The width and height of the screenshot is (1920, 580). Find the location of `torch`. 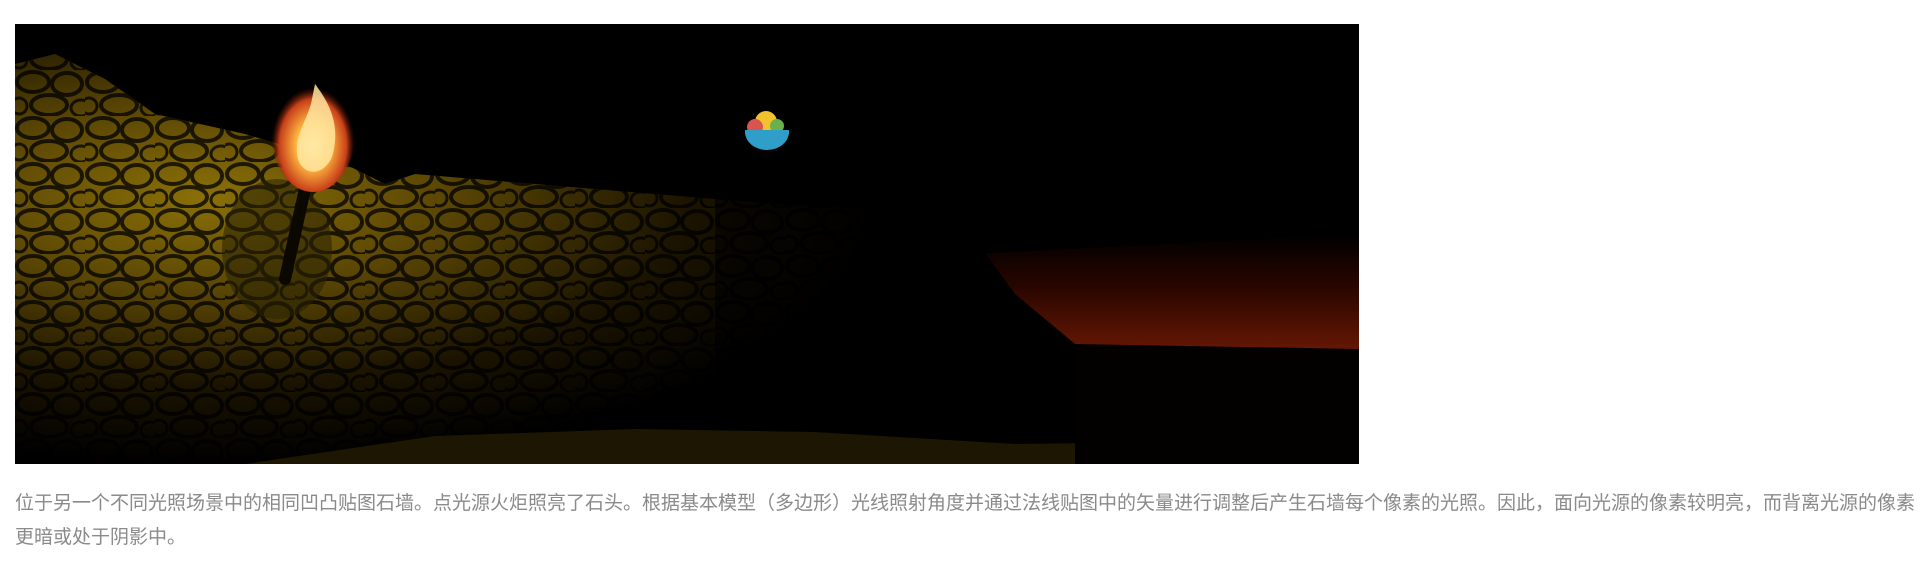

torch is located at coordinates (277, 249).